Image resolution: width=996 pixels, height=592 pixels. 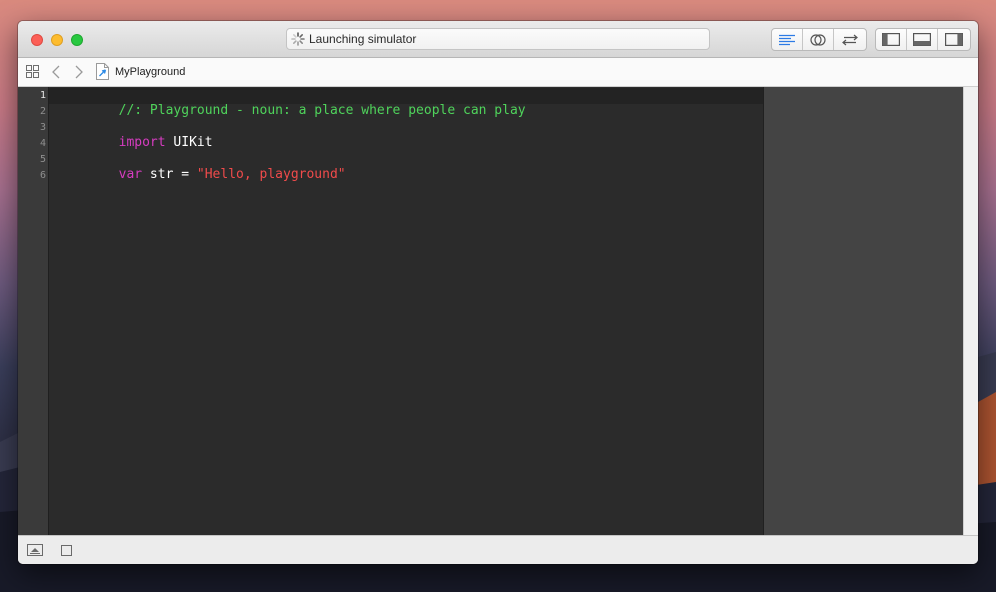 What do you see at coordinates (970, 311) in the screenshot?
I see `vertical-scrollbar` at bounding box center [970, 311].